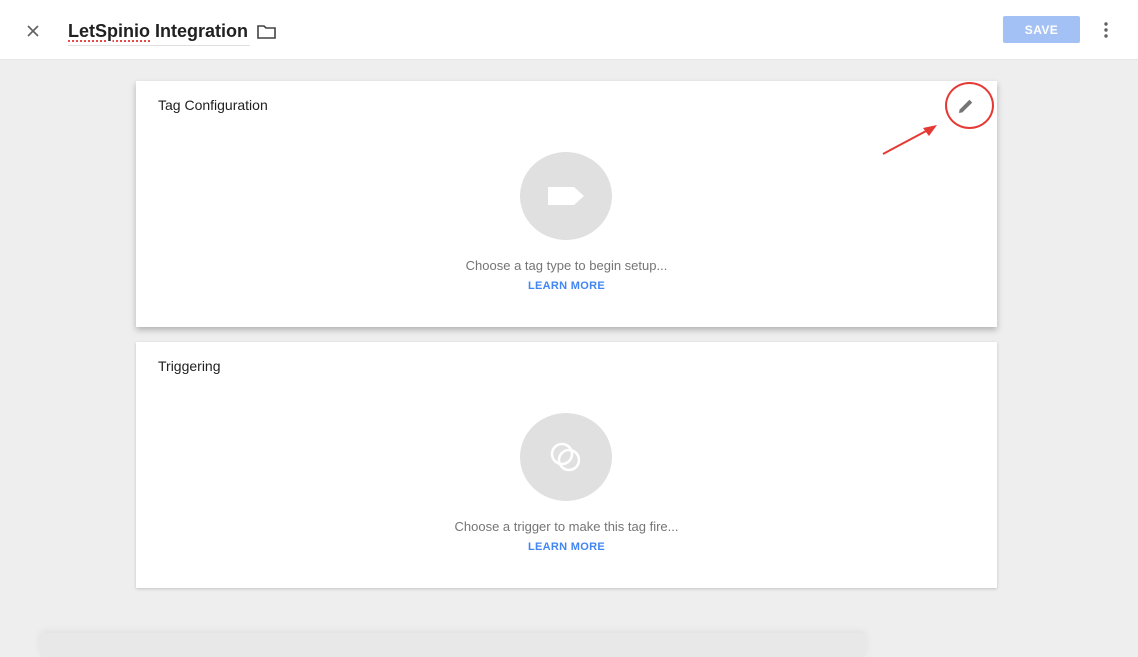  Describe the element at coordinates (969, 105) in the screenshot. I see `annotation-circle` at that location.